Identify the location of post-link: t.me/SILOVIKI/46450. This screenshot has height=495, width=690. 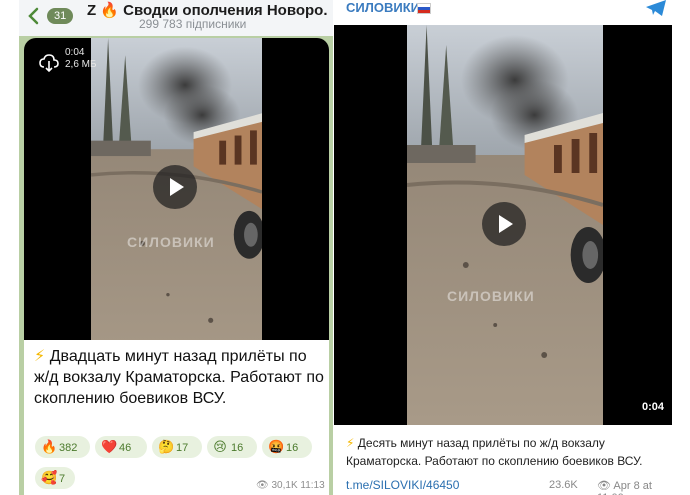
(402, 485).